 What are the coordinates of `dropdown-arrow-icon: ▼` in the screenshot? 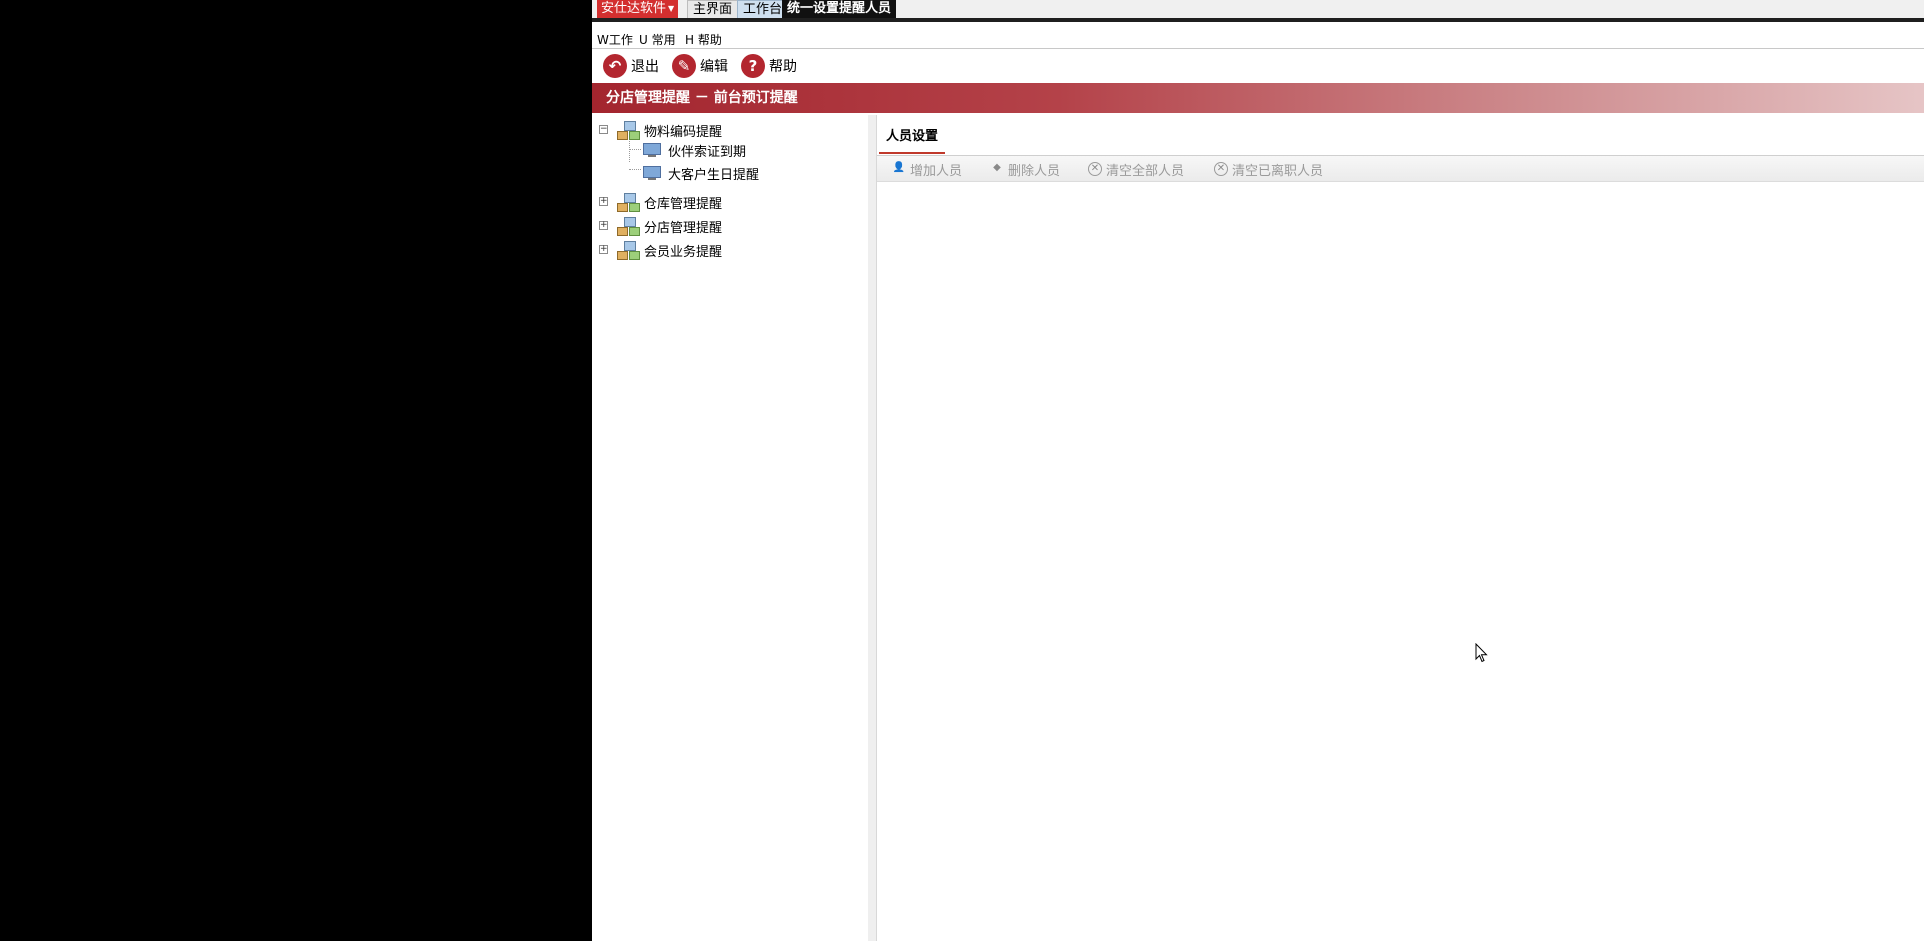 It's located at (671, 8).